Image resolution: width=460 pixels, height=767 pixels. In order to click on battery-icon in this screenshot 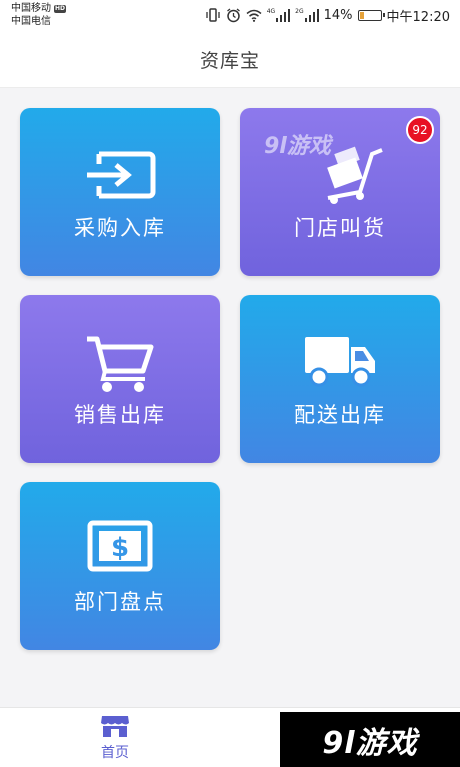, I will do `click(371, 15)`.